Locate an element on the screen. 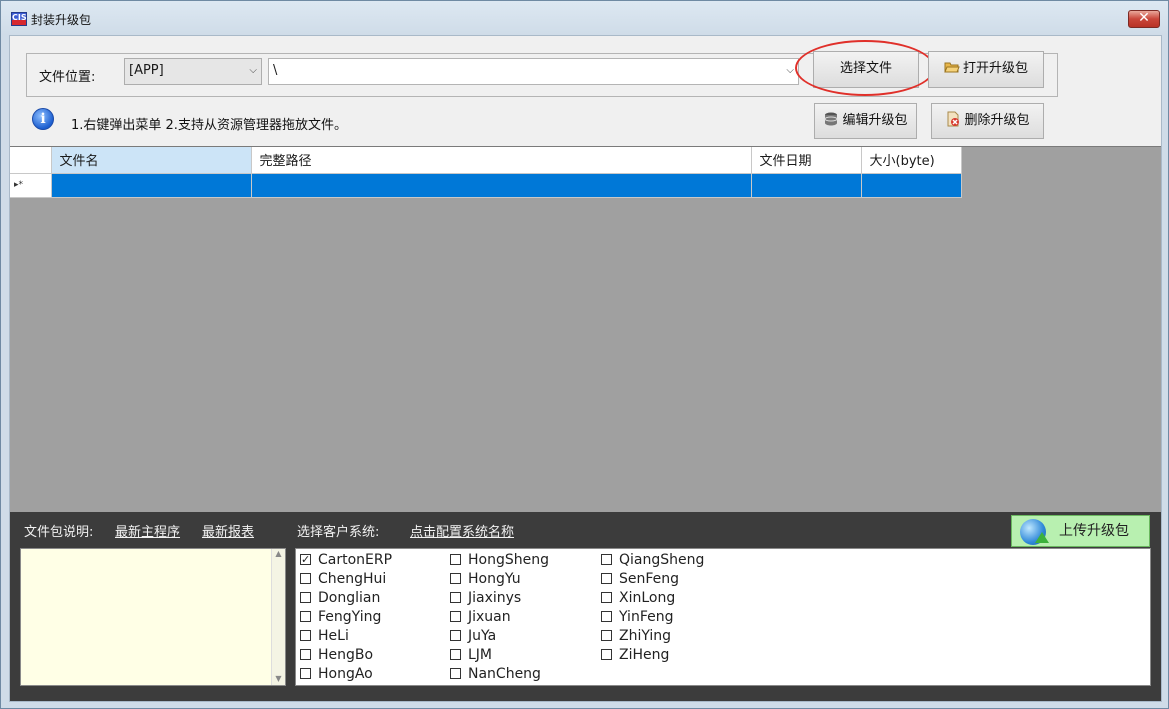 This screenshot has width=1169, height=709. cell-date is located at coordinates (806, 185).